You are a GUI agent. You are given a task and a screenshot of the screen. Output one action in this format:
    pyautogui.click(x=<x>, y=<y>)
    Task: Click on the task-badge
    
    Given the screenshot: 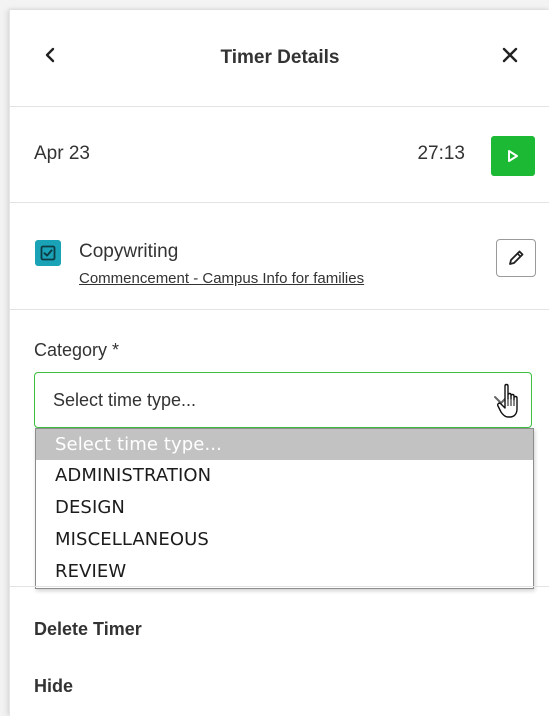 What is the action you would take?
    pyautogui.click(x=48, y=253)
    